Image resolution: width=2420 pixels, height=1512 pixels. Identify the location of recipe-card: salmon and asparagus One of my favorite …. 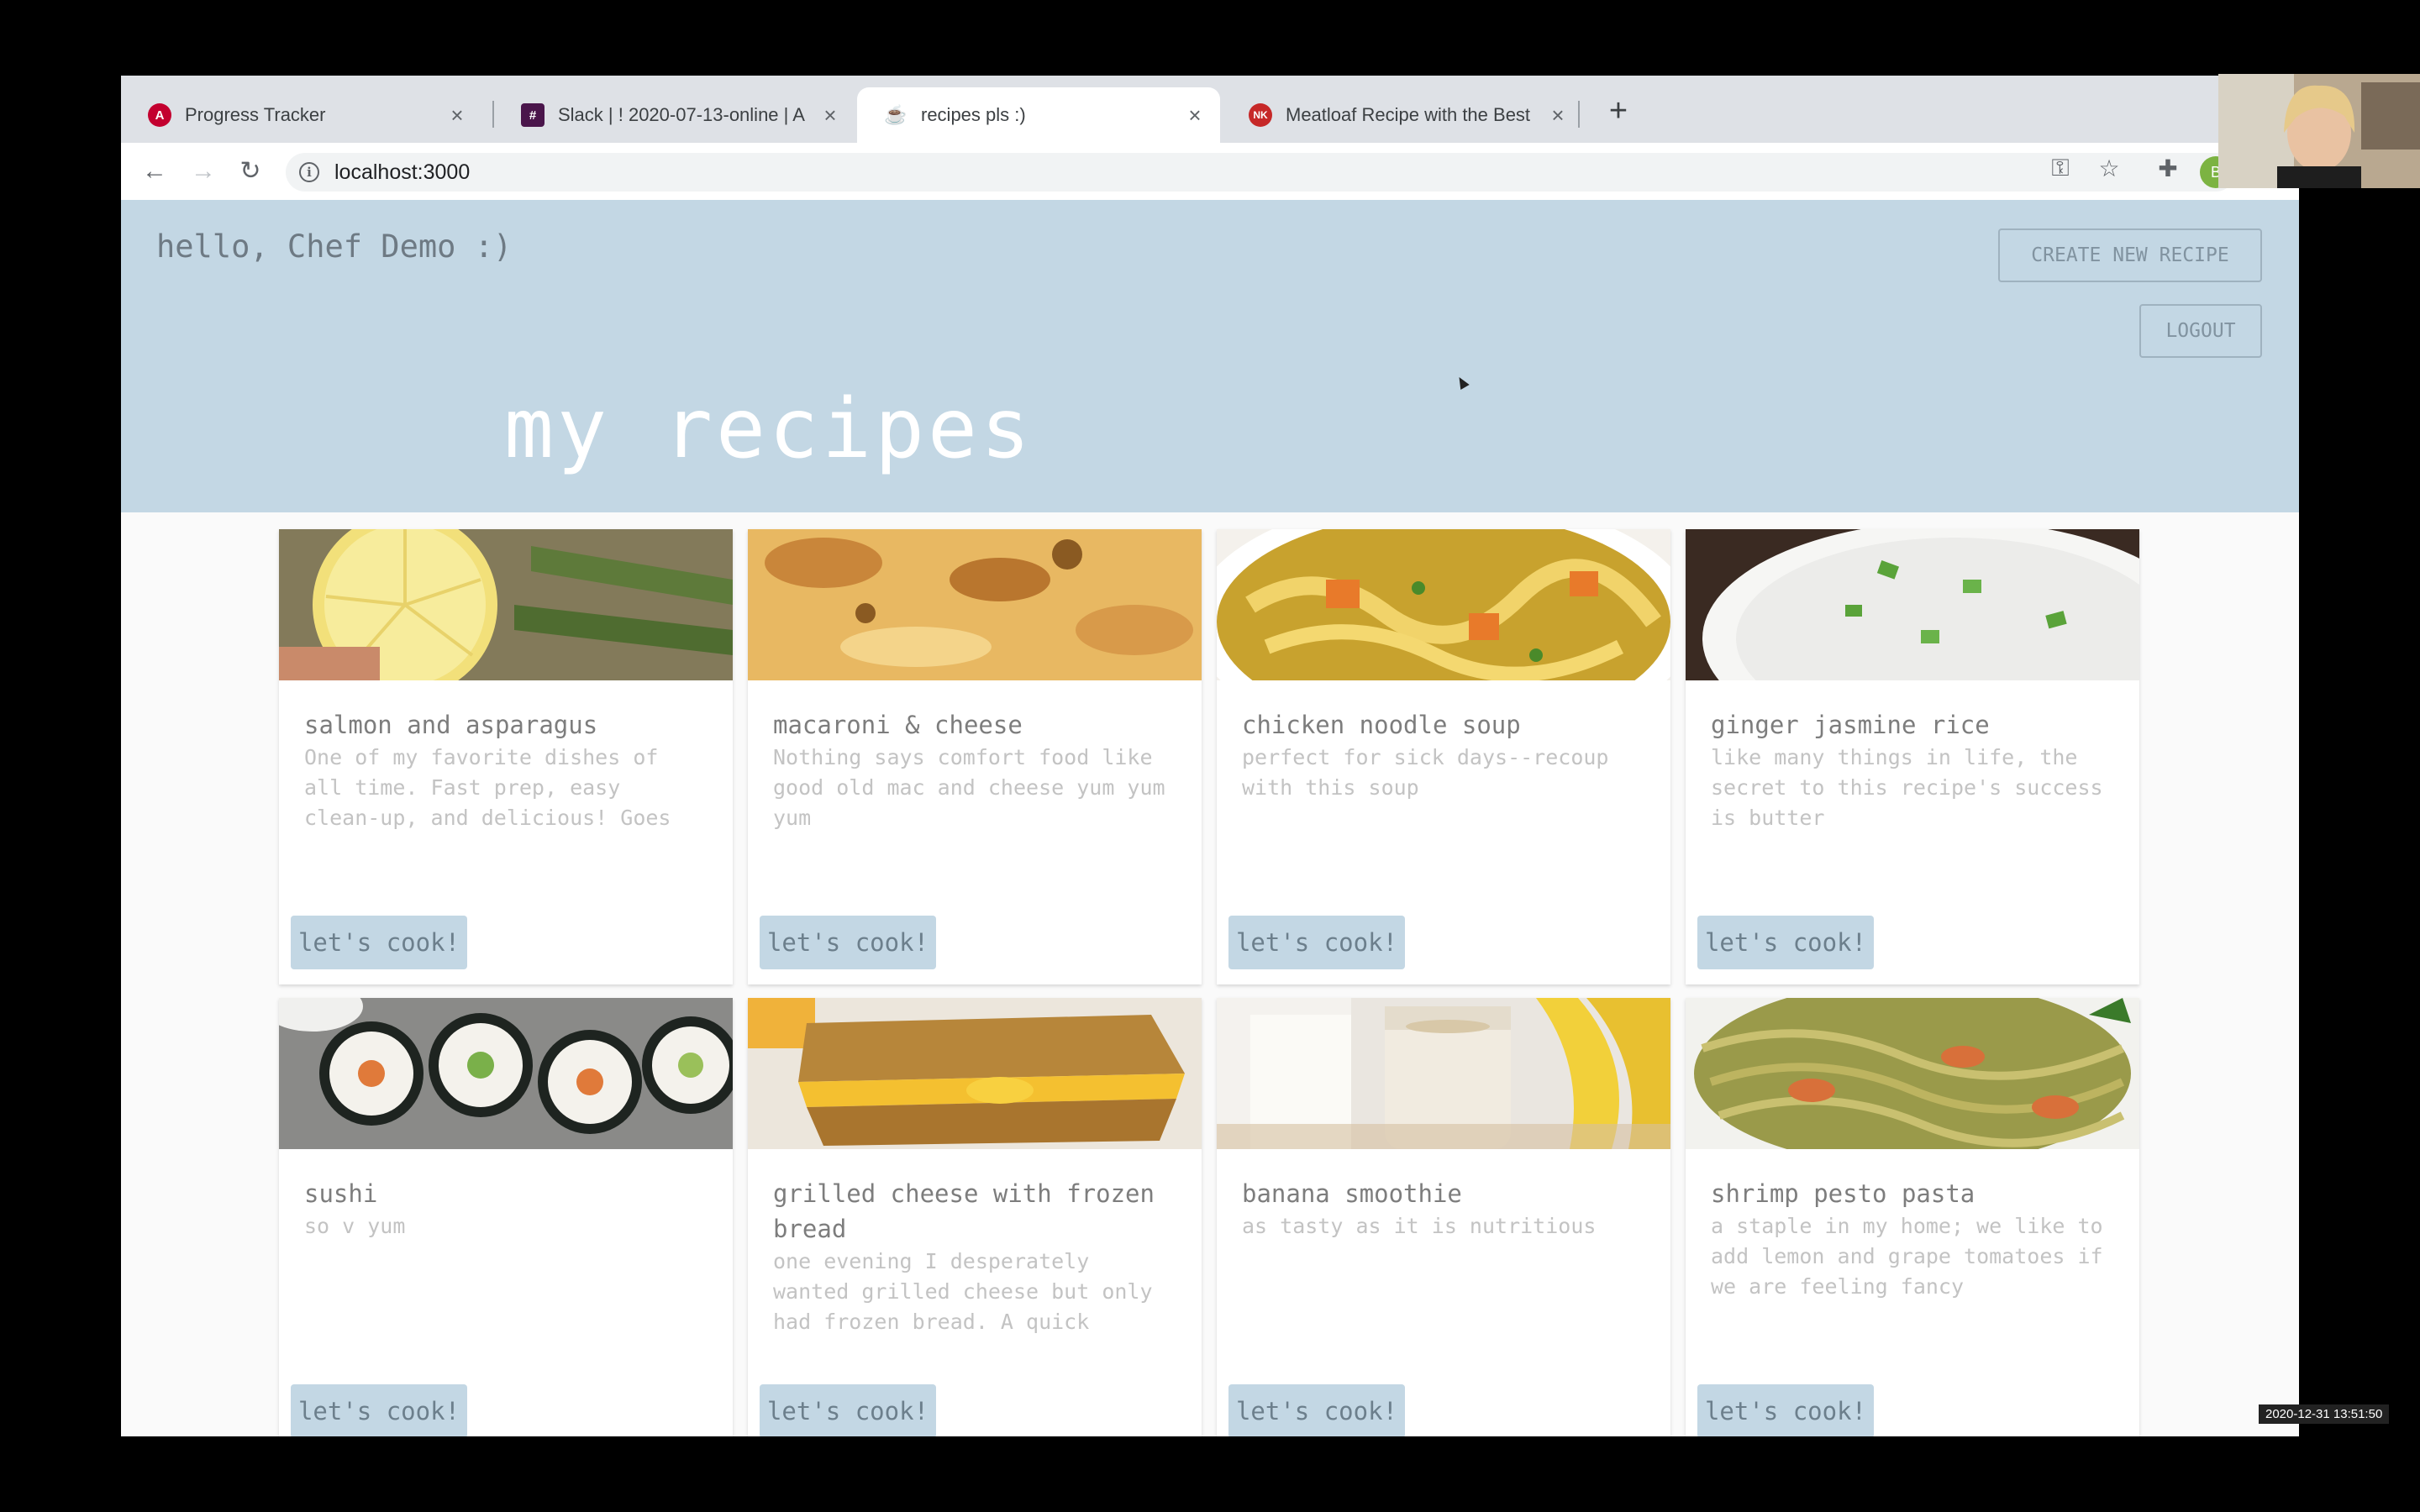
(506, 756).